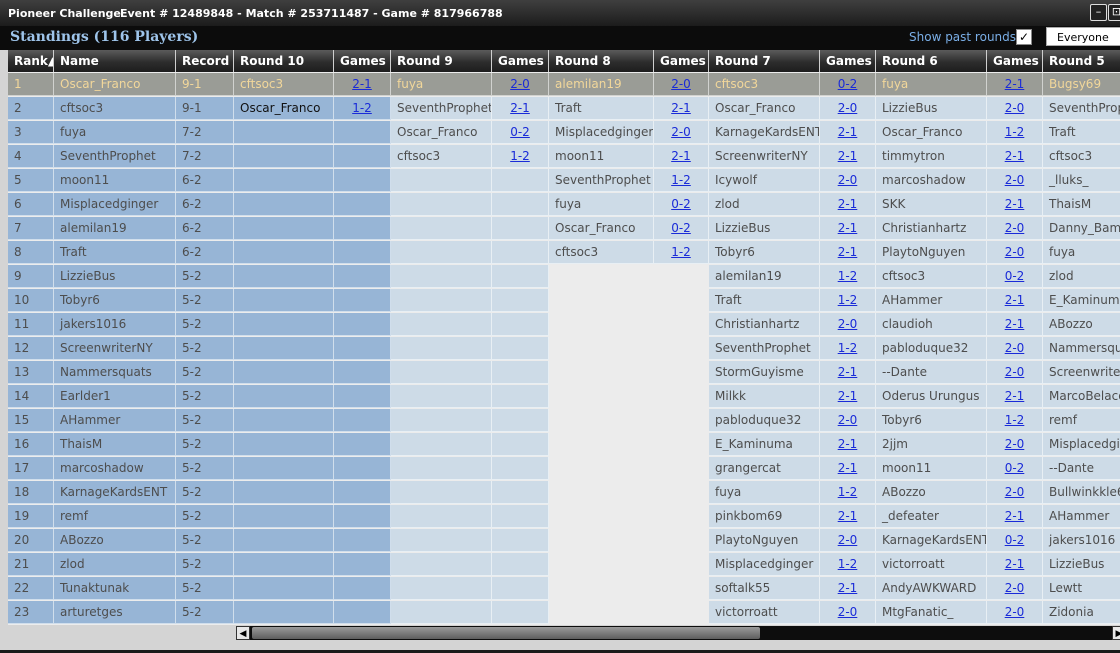 The width and height of the screenshot is (1120, 653). I want to click on cell-opponent: ScreenwriterNY, so click(764, 156).